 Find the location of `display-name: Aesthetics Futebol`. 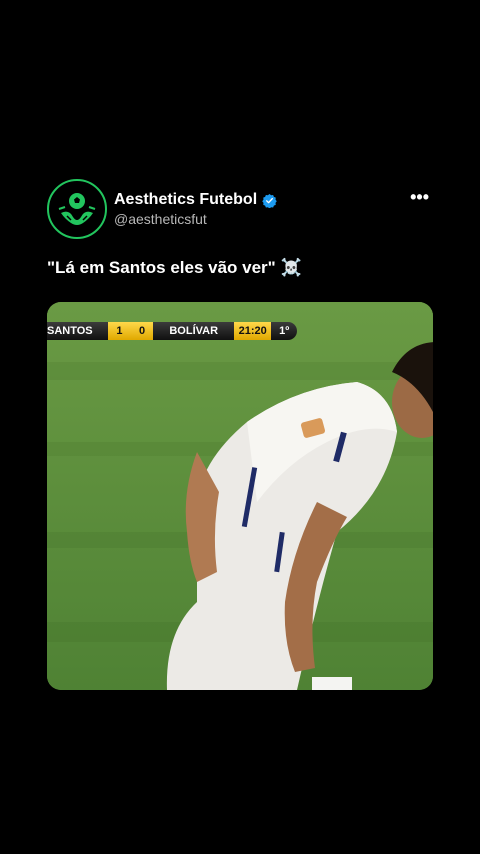

display-name: Aesthetics Futebol is located at coordinates (185, 200).